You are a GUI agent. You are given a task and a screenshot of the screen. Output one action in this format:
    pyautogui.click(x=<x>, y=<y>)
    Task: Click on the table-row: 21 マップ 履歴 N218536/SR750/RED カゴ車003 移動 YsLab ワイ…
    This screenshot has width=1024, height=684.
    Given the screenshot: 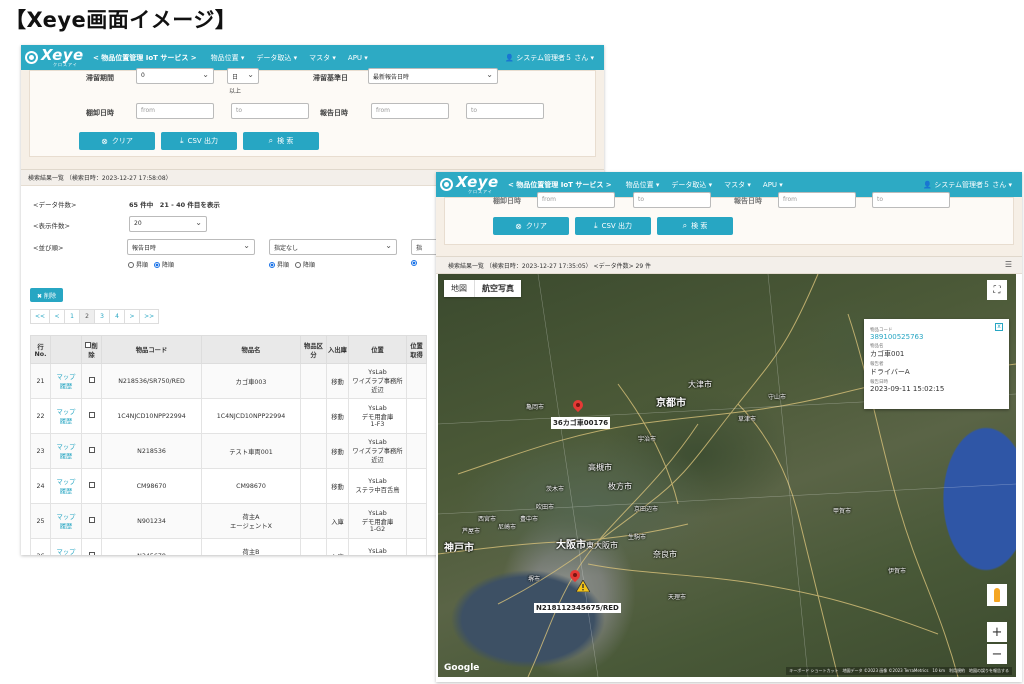 What is the action you would take?
    pyautogui.click(x=228, y=381)
    